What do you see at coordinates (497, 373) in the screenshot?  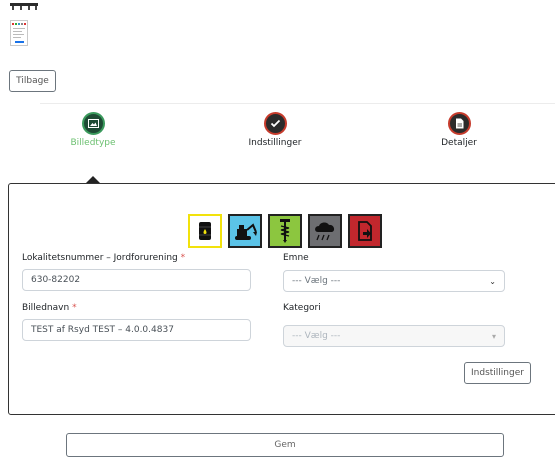 I see `settings-button: Indstillinger` at bounding box center [497, 373].